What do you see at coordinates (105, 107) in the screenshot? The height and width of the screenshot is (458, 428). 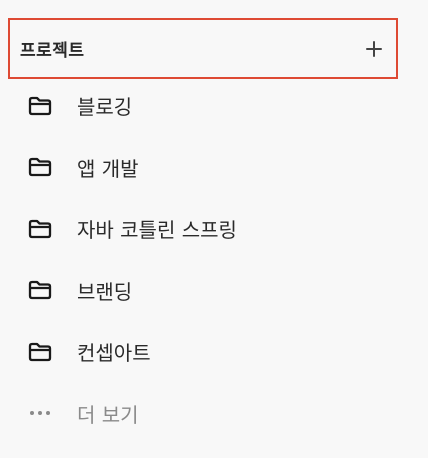 I see `project-label: 블로깅` at bounding box center [105, 107].